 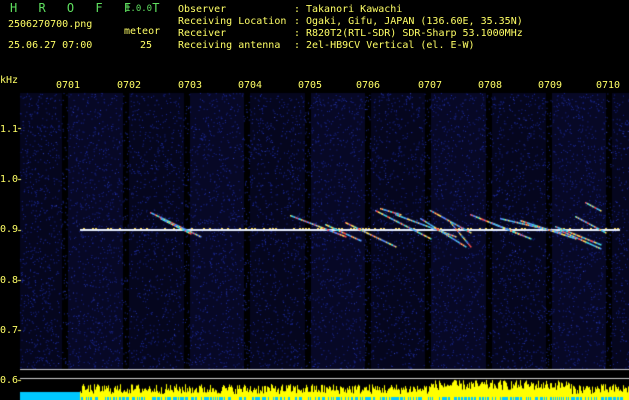 I want to click on y-axis-unit: kHz, so click(x=9, y=80).